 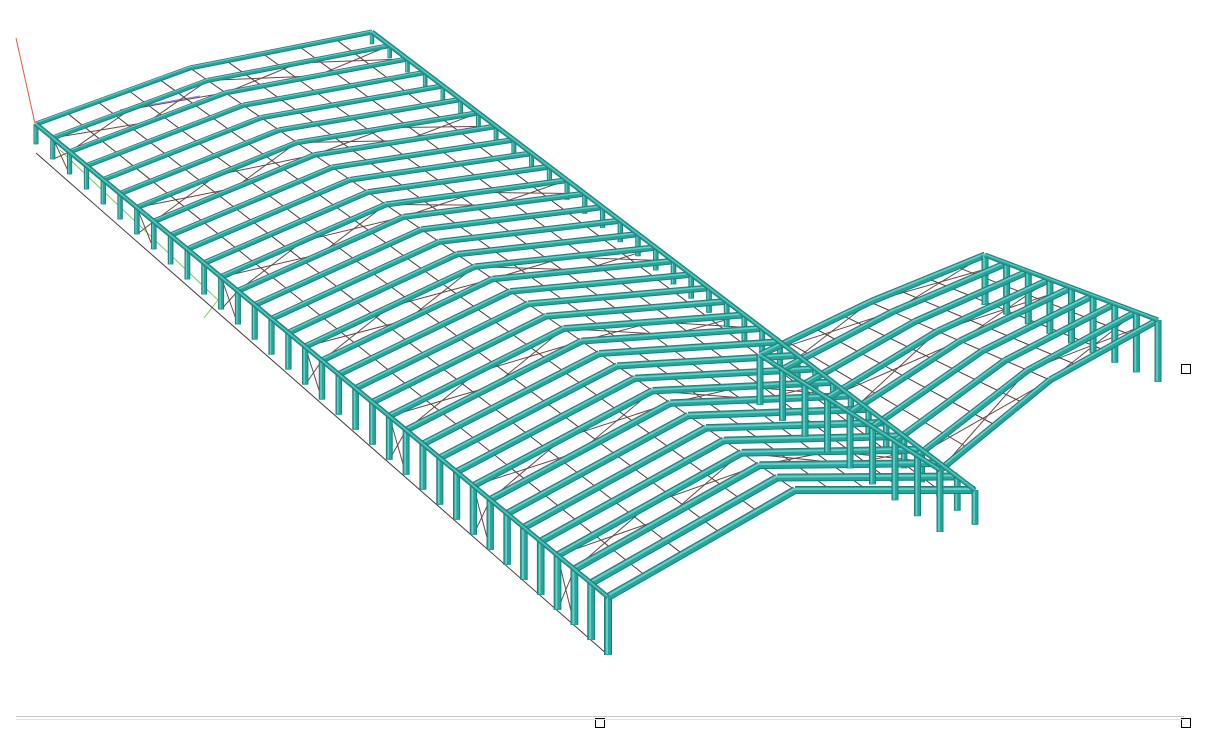 What do you see at coordinates (26, 83) in the screenshot?
I see `x-axis-line` at bounding box center [26, 83].